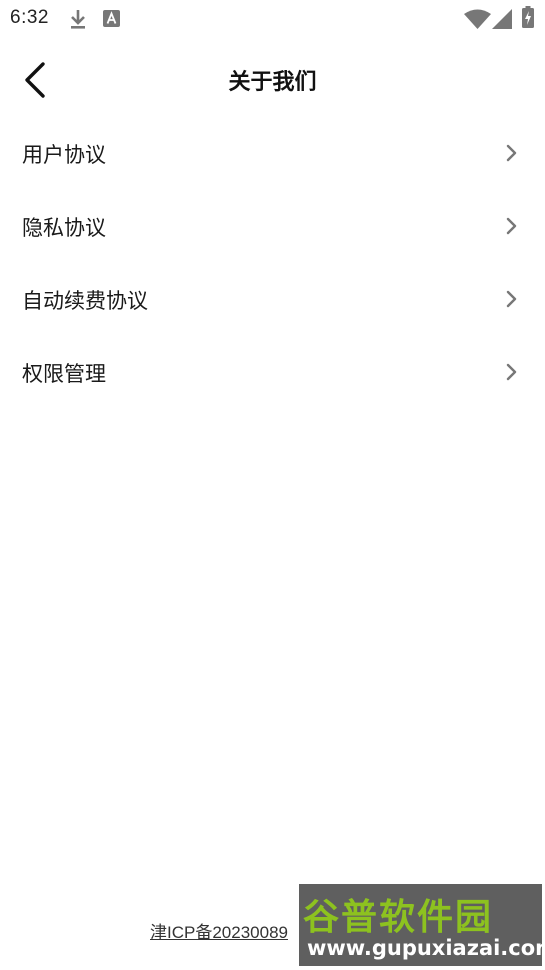 Image resolution: width=545 pixels, height=970 pixels. I want to click on menu-item-label: 隐私协议, so click(64, 228).